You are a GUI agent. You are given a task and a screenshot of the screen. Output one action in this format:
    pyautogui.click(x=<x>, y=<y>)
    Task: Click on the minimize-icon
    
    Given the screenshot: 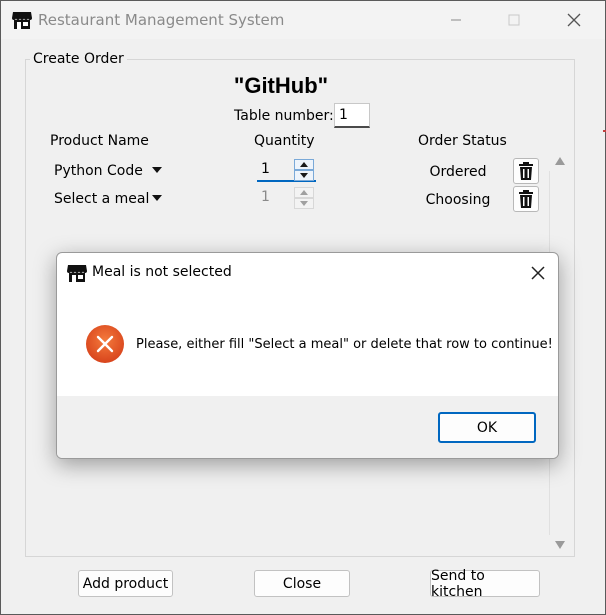 What is the action you would take?
    pyautogui.click(x=456, y=20)
    